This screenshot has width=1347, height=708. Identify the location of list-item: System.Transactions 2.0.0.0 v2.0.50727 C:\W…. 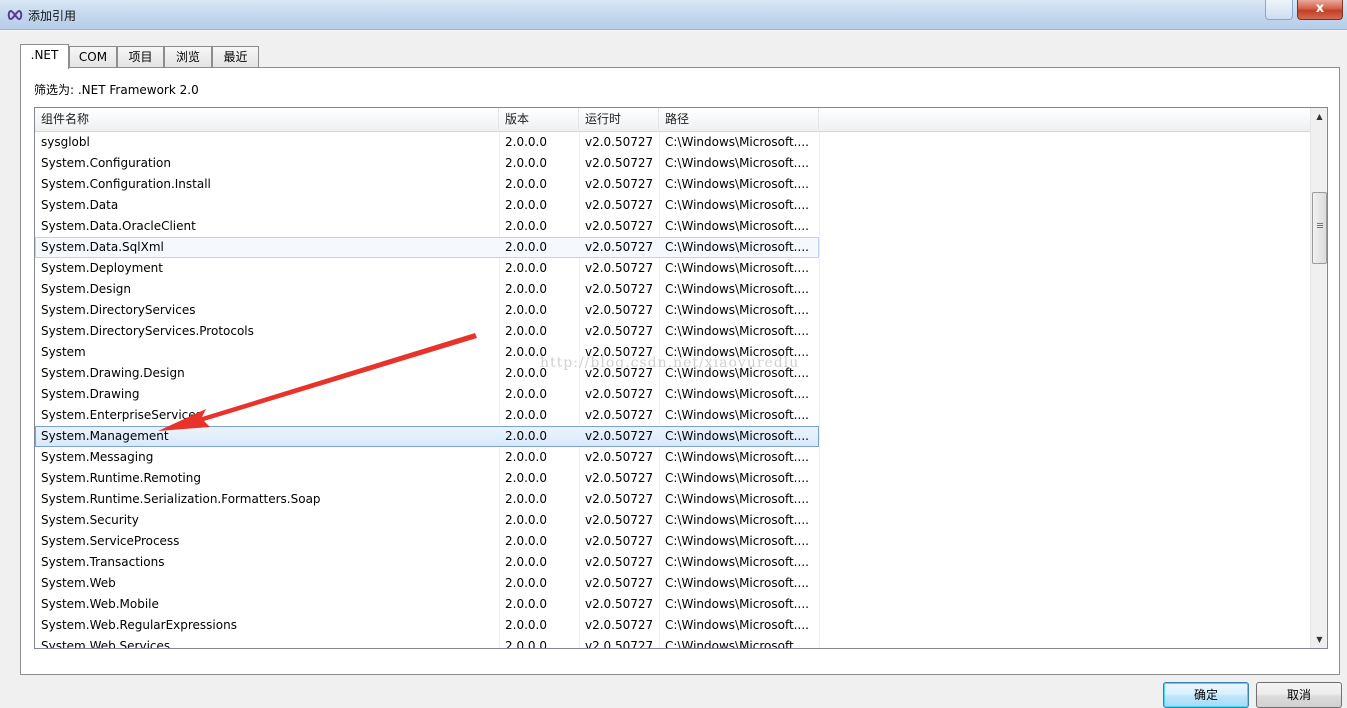
(427, 562).